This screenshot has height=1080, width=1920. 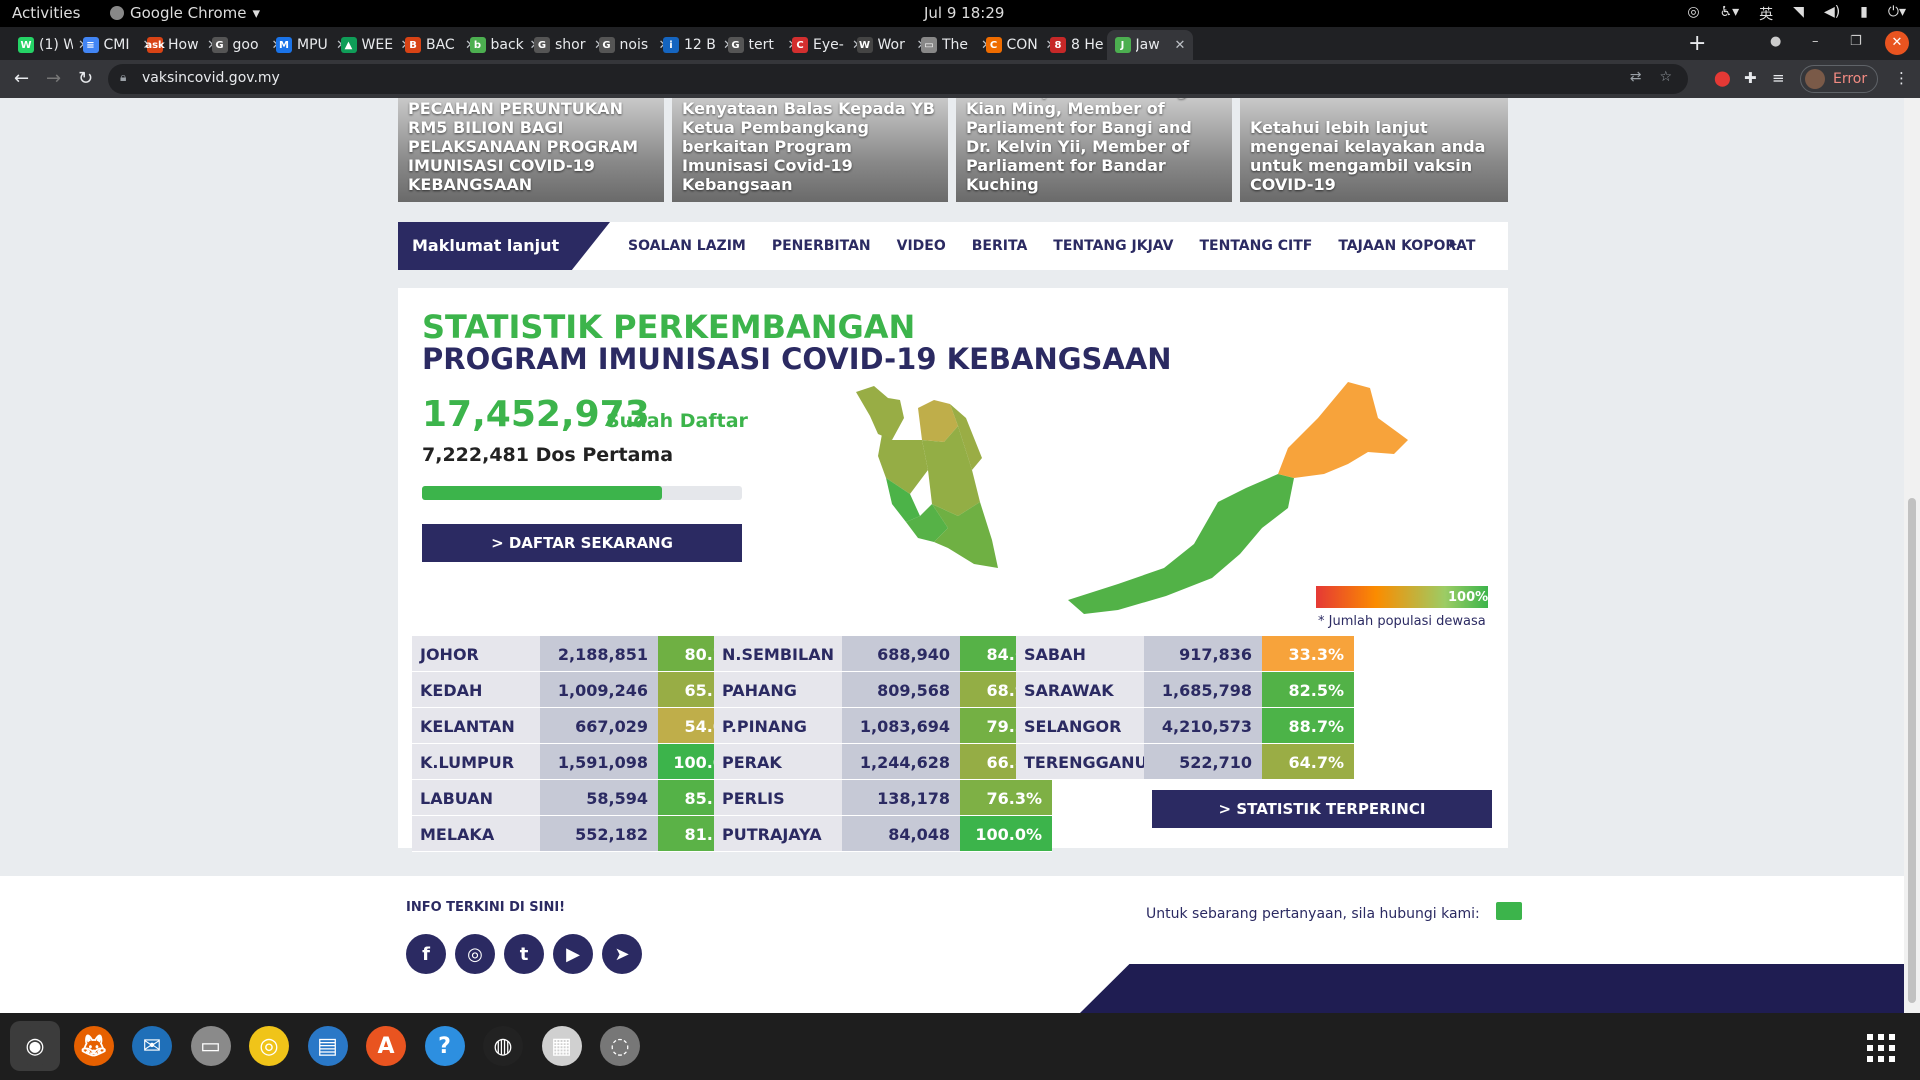 I want to click on state-percentage: 64.7%, so click(x=1308, y=761).